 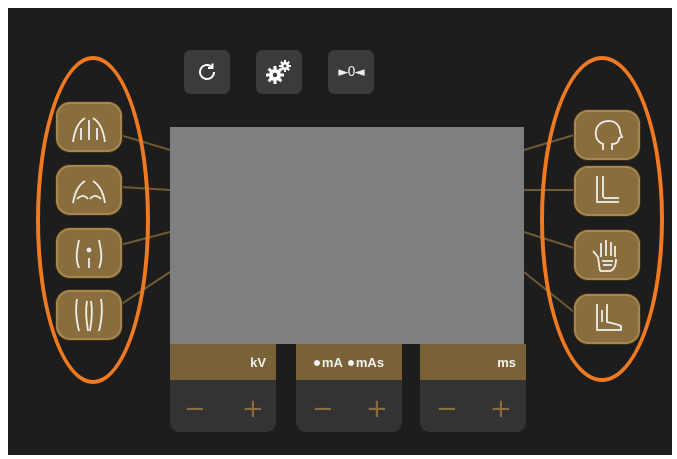 I want to click on kv-decrease-button: −, so click(x=195, y=409).